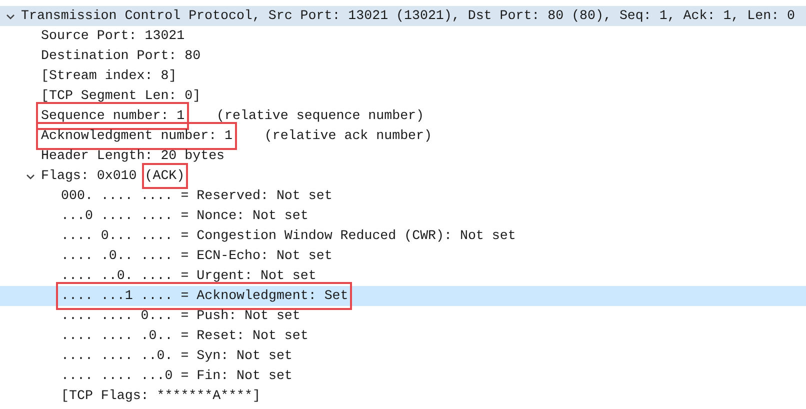 This screenshot has height=409, width=806. I want to click on field-text: .... .... ...0 = Fin: Not set, so click(176, 376).